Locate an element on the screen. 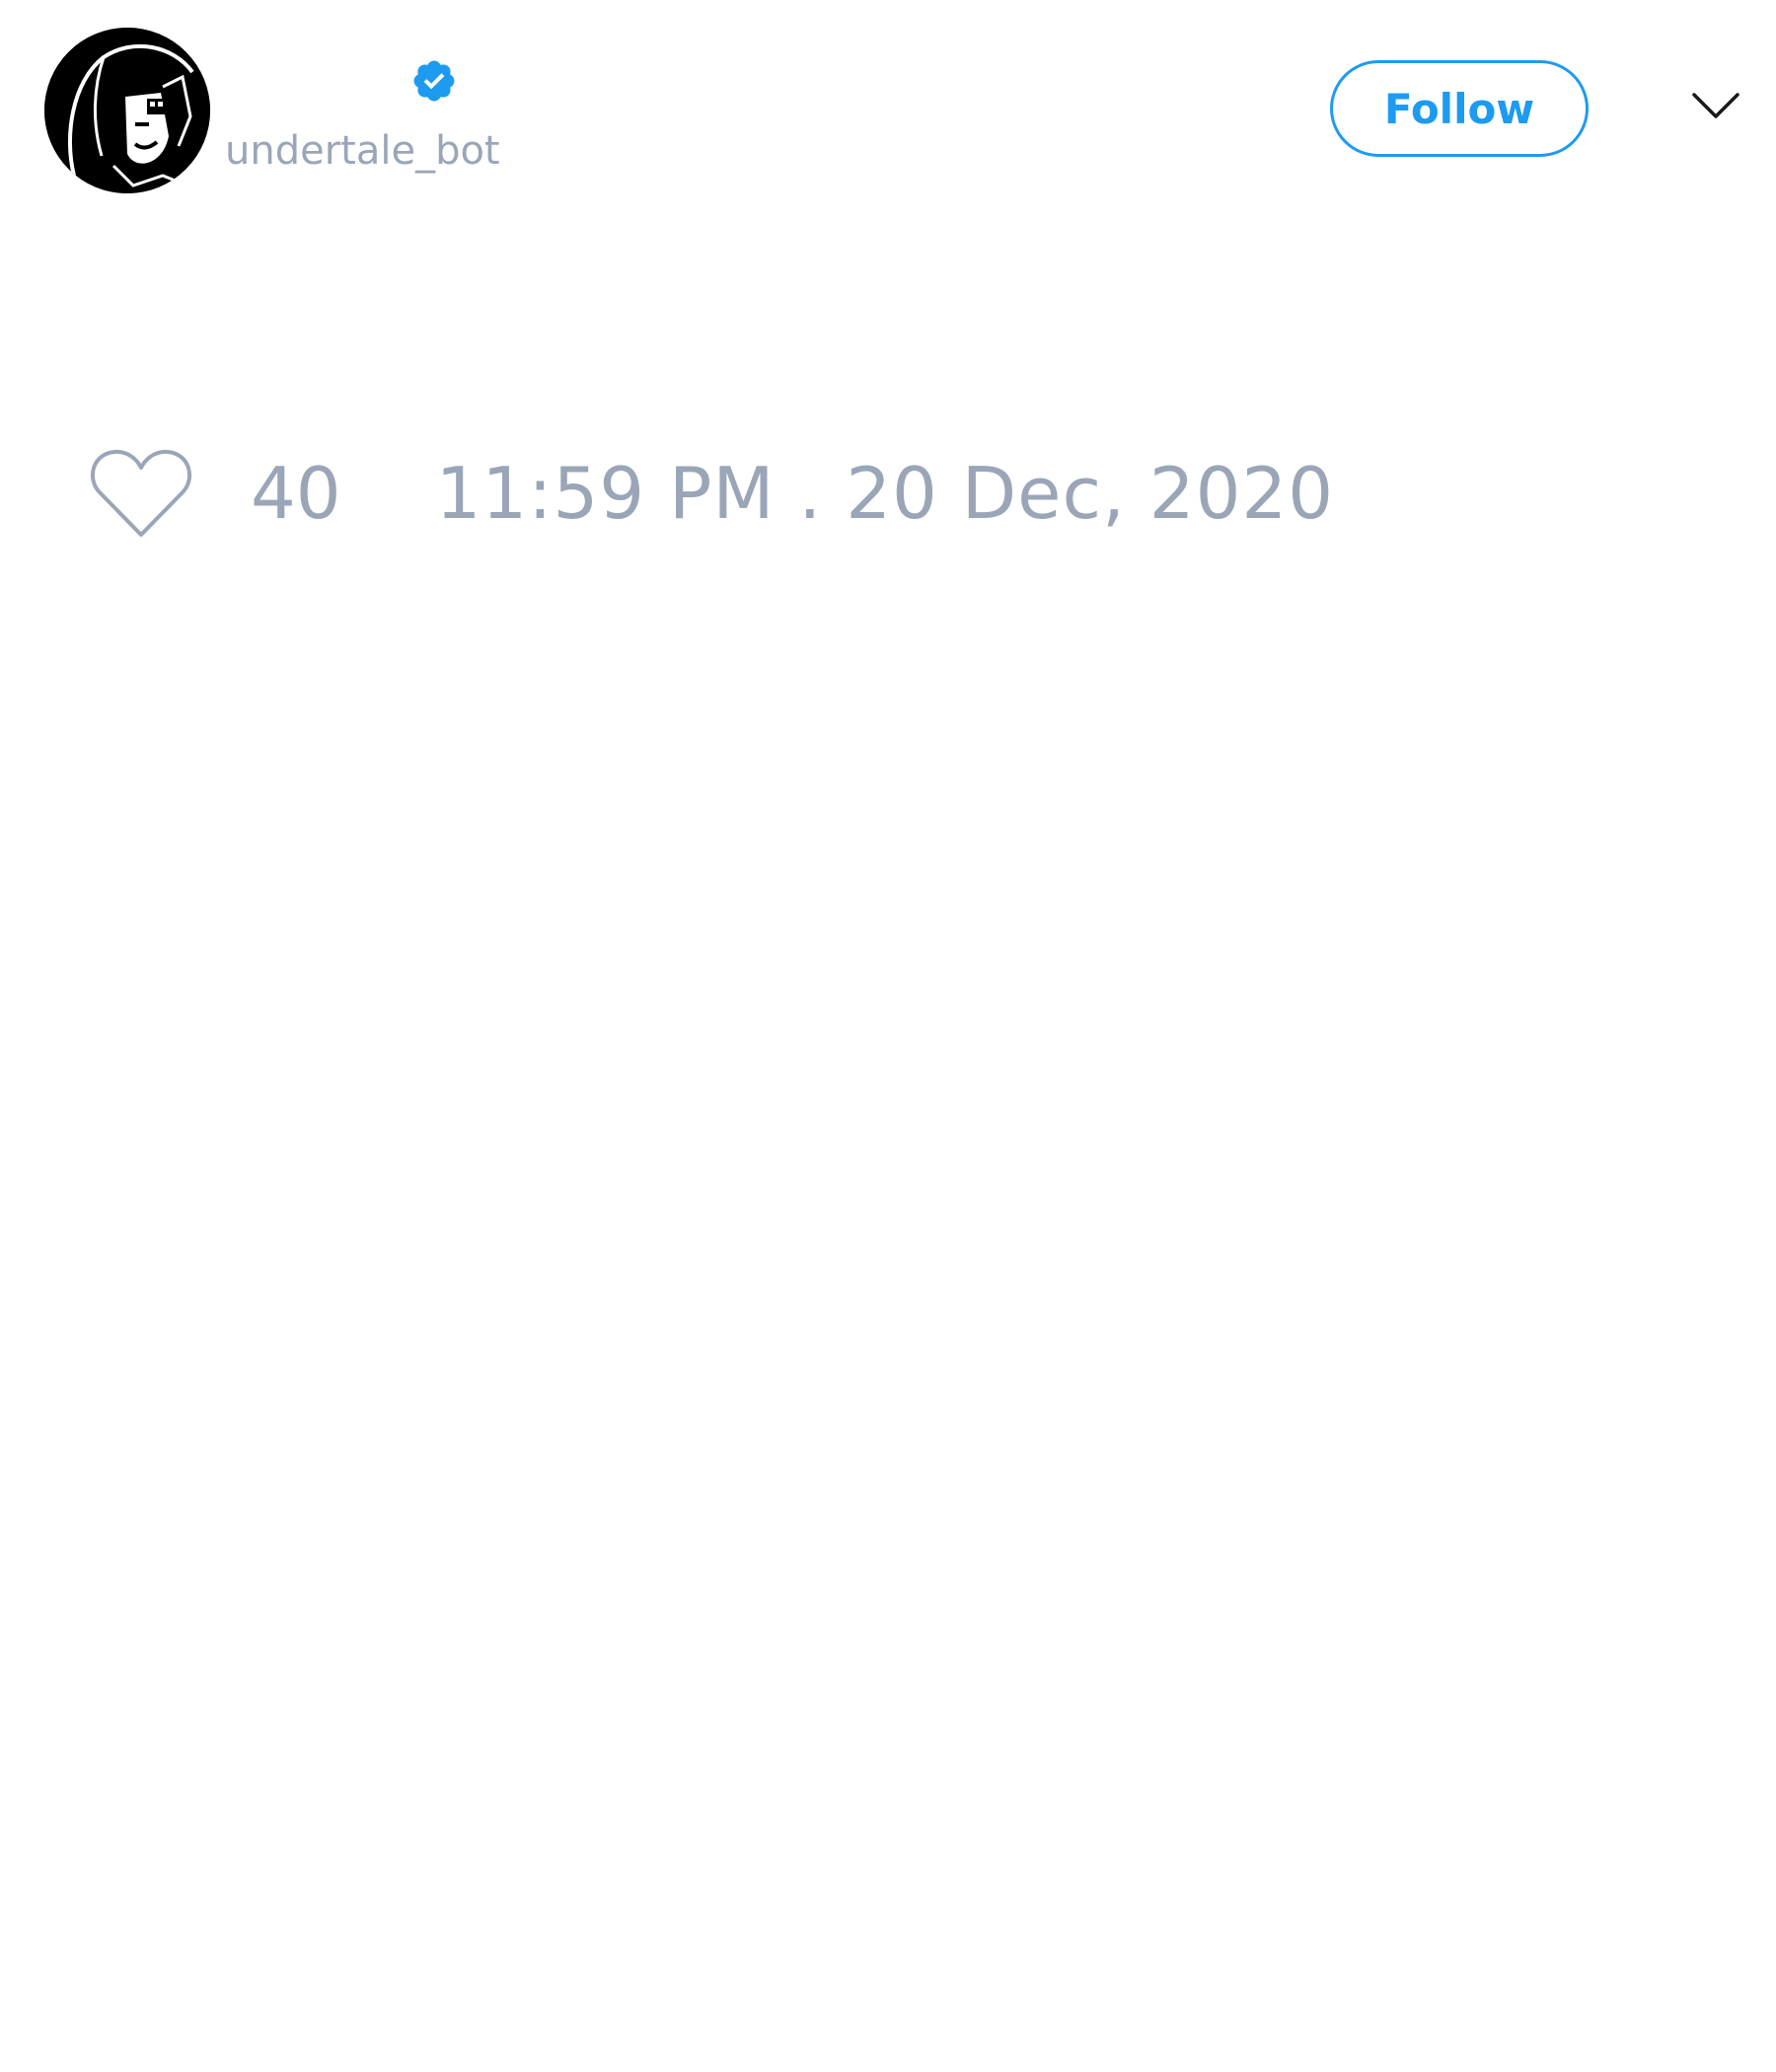 The height and width of the screenshot is (2072, 1776). pixel-character-avatar-icon is located at coordinates (127, 111).